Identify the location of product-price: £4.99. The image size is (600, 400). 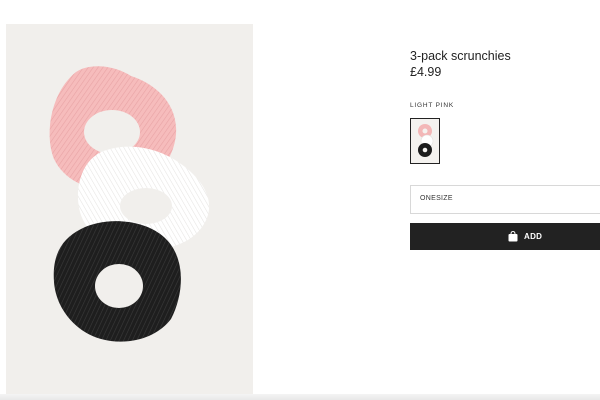
(426, 72).